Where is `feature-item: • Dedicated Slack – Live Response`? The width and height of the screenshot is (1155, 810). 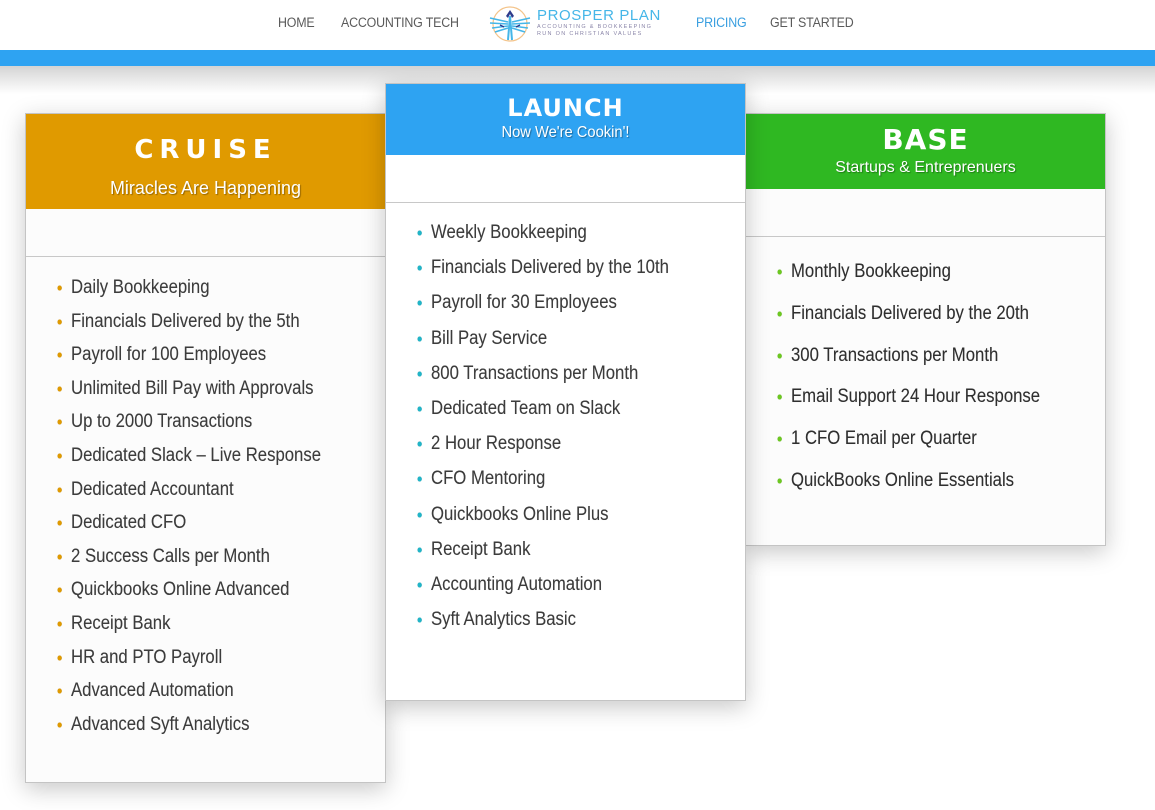
feature-item: • Dedicated Slack – Live Response is located at coordinates (202, 461).